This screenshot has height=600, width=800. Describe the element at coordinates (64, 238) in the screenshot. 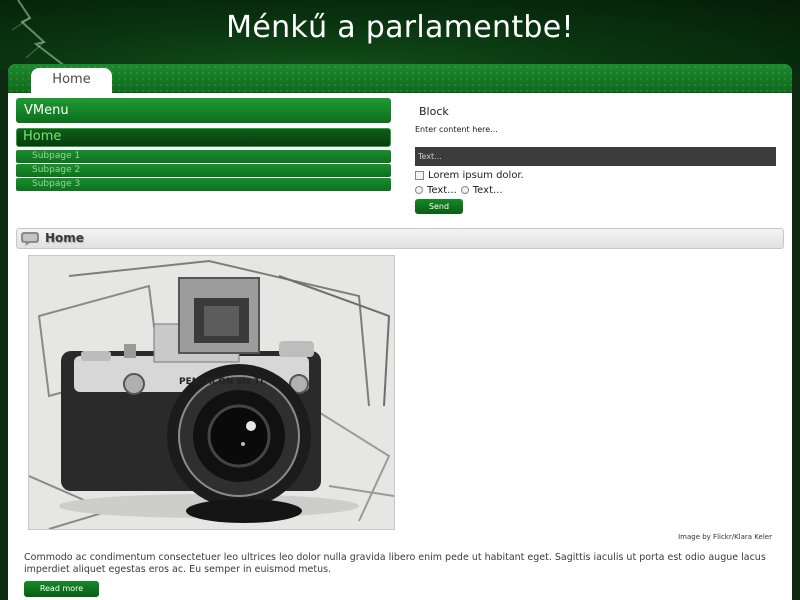

I see `post-title: Home` at that location.